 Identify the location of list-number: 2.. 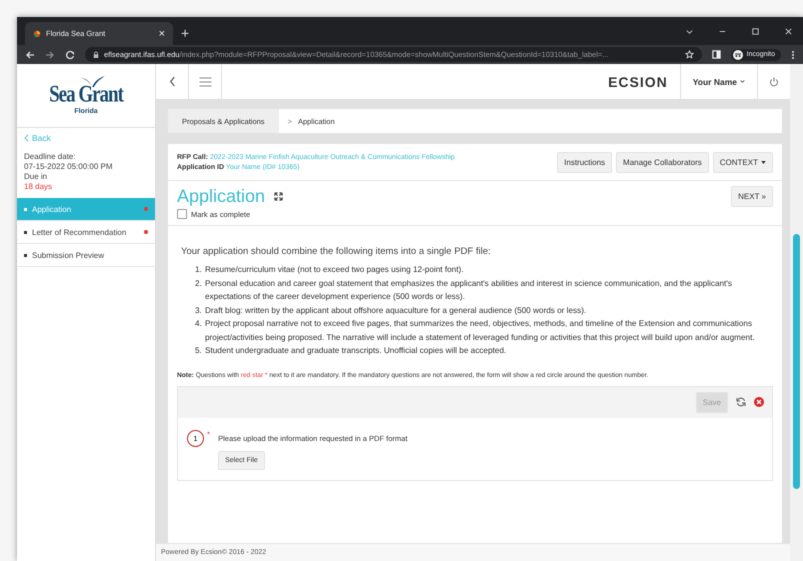
(199, 284).